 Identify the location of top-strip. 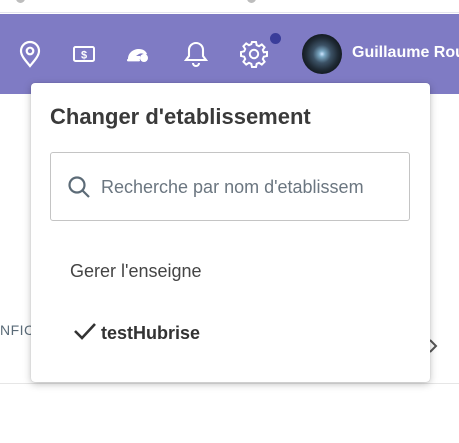
(229, 6).